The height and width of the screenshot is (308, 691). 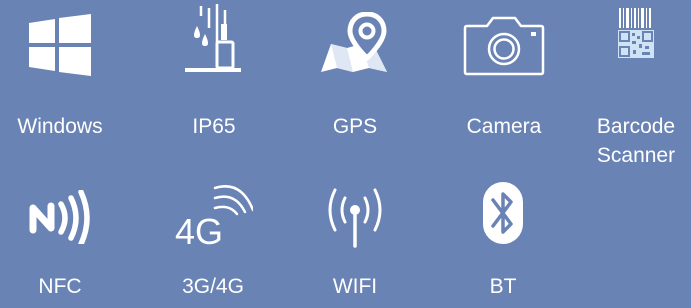 What do you see at coordinates (503, 286) in the screenshot?
I see `feature-label: BT` at bounding box center [503, 286].